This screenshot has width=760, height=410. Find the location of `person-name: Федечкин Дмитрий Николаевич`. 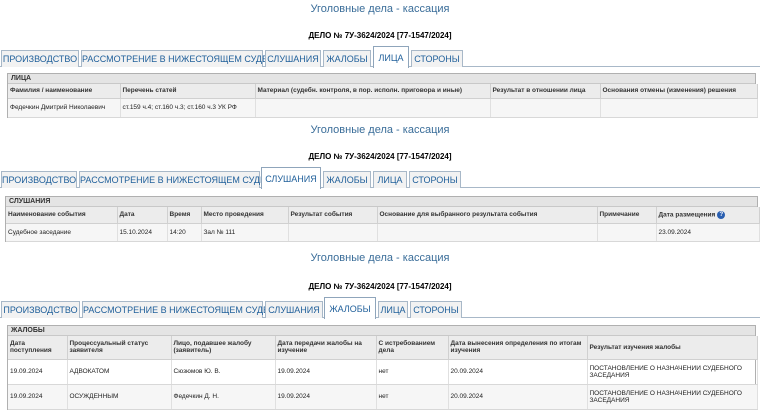

person-name: Федечкин Дмитрий Николаевич is located at coordinates (64, 108).